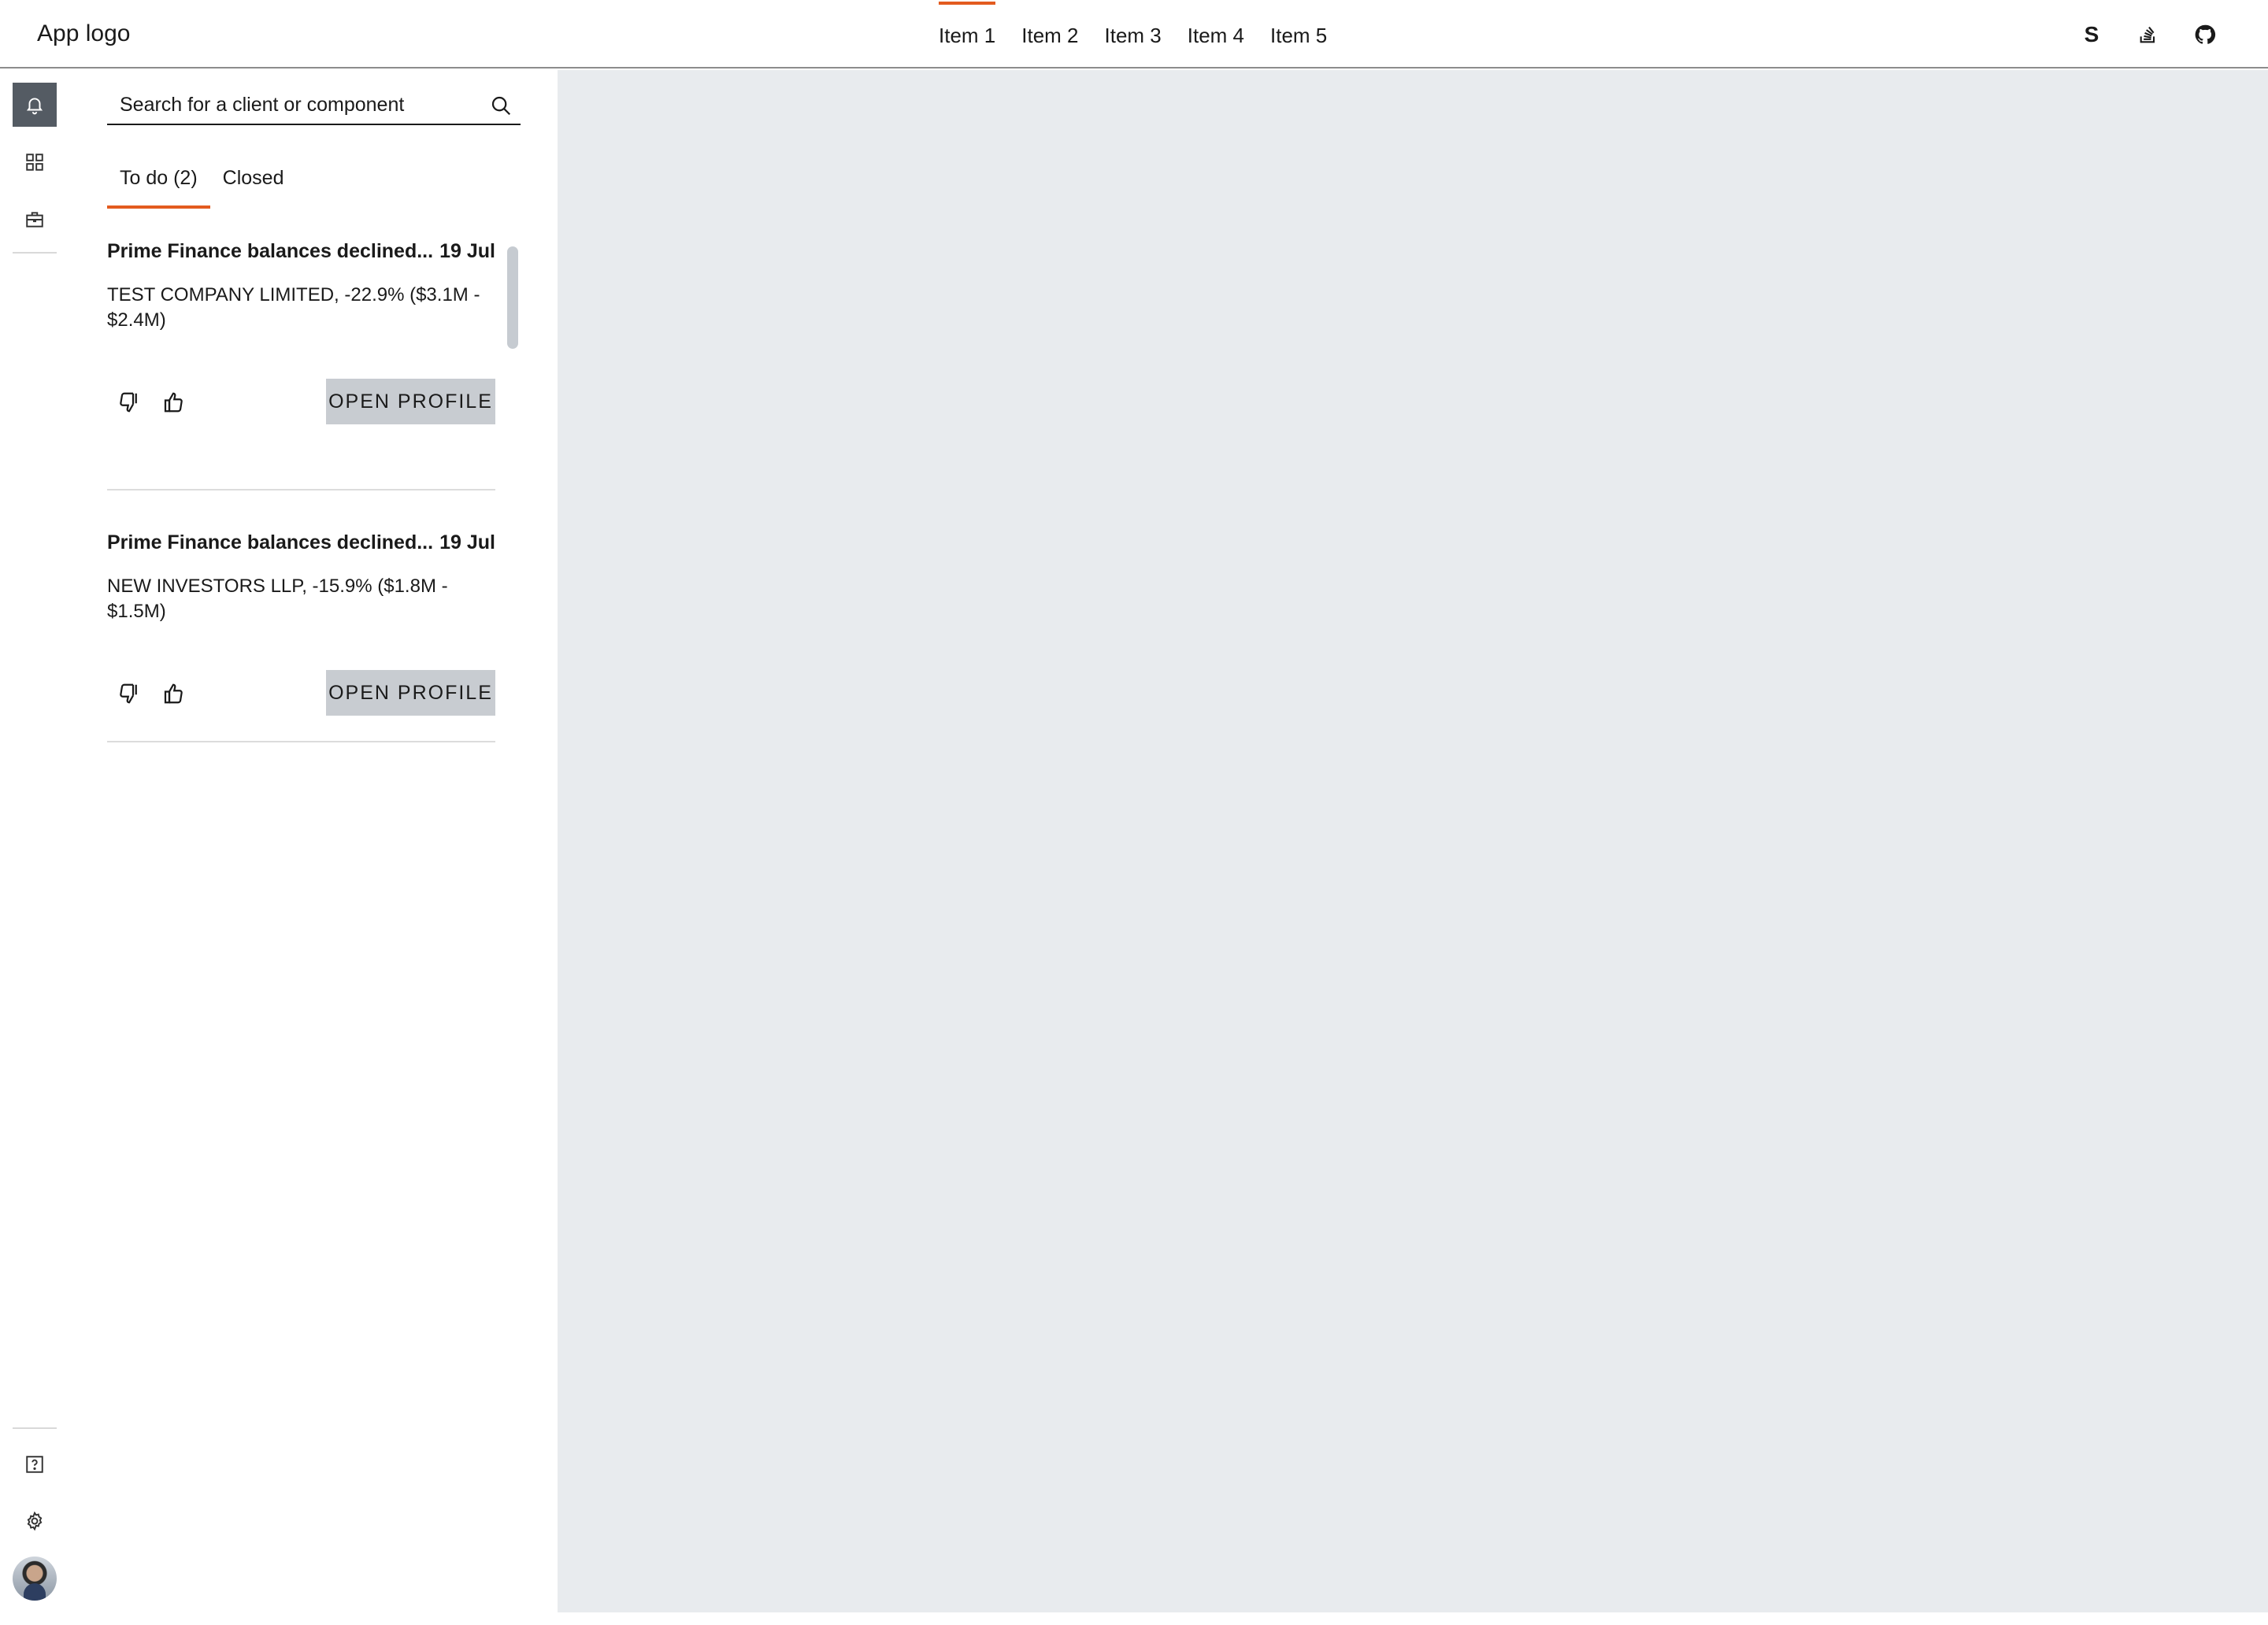 This screenshot has width=2268, height=1625. What do you see at coordinates (35, 1428) in the screenshot?
I see `rail-divider-bottom` at bounding box center [35, 1428].